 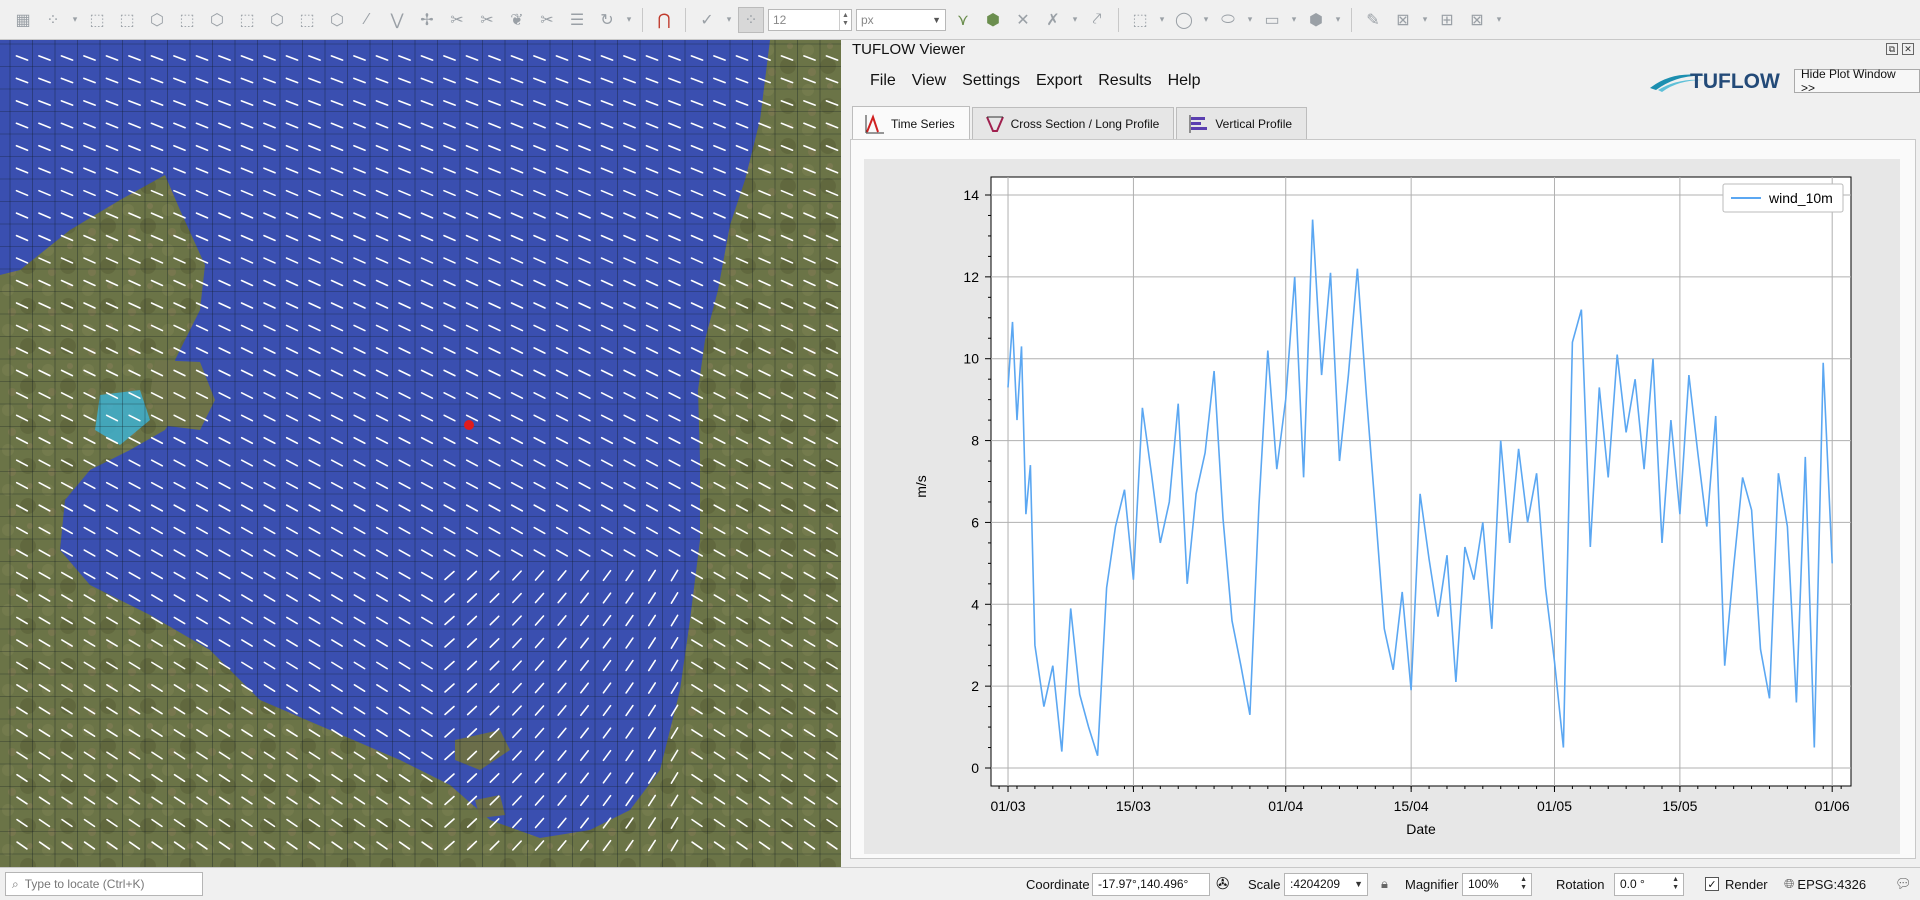 What do you see at coordinates (1228, 20) in the screenshot?
I see `ellipse-icon: ⬭` at bounding box center [1228, 20].